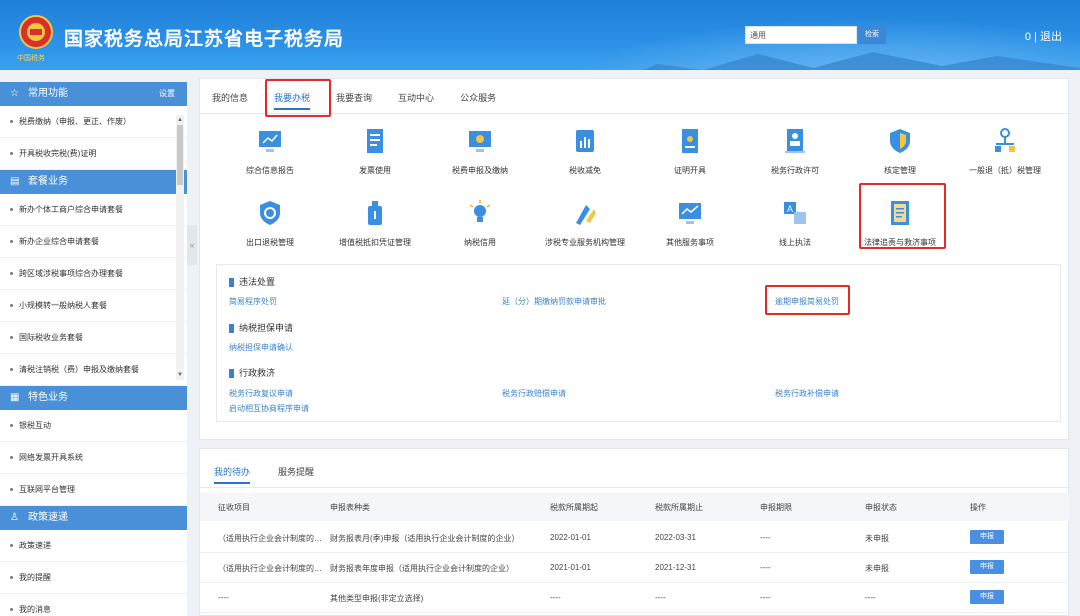 Image resolution: width=1080 pixels, height=616 pixels. What do you see at coordinates (690, 151) in the screenshot?
I see `service-certificate: 证明开具` at bounding box center [690, 151].